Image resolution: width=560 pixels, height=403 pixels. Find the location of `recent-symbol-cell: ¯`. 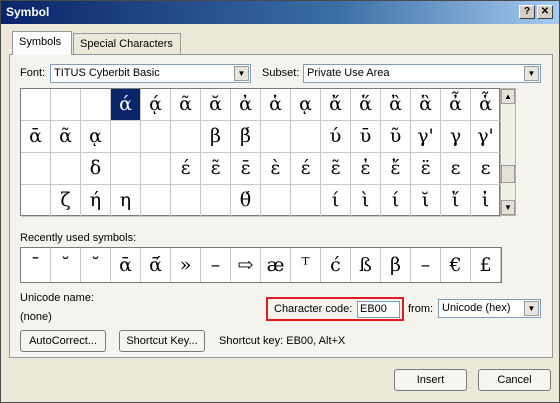

recent-symbol-cell: ¯ is located at coordinates (36, 265).